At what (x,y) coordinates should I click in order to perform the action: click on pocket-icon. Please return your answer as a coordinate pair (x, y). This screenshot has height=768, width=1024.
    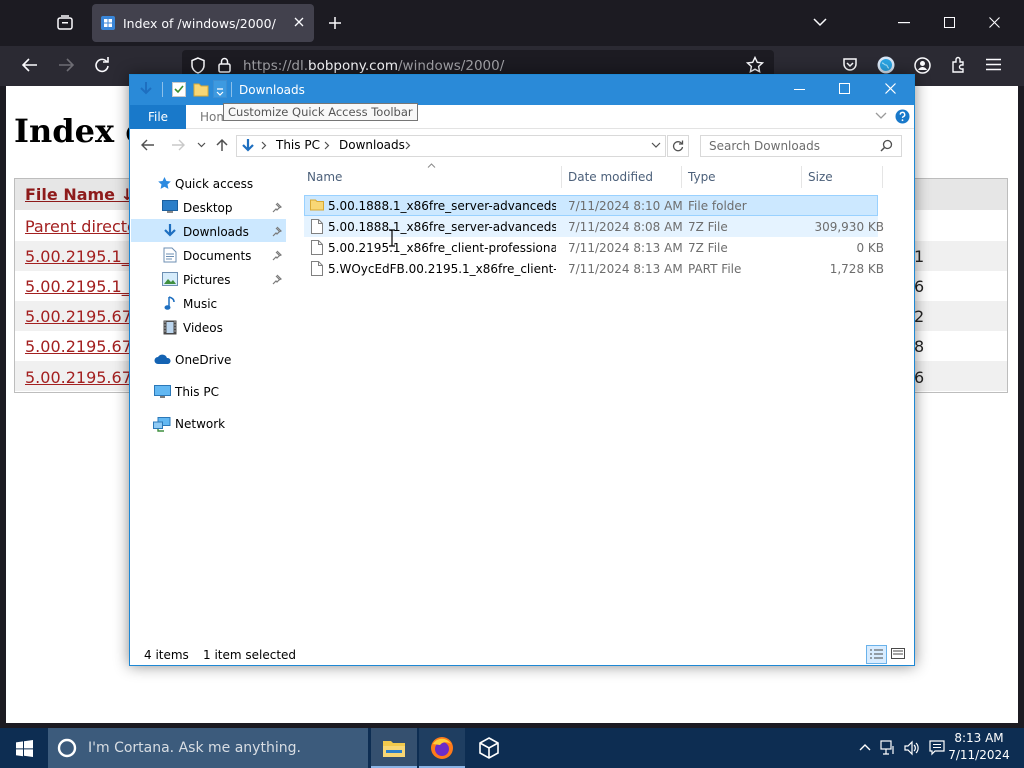
    Looking at the image, I should click on (850, 65).